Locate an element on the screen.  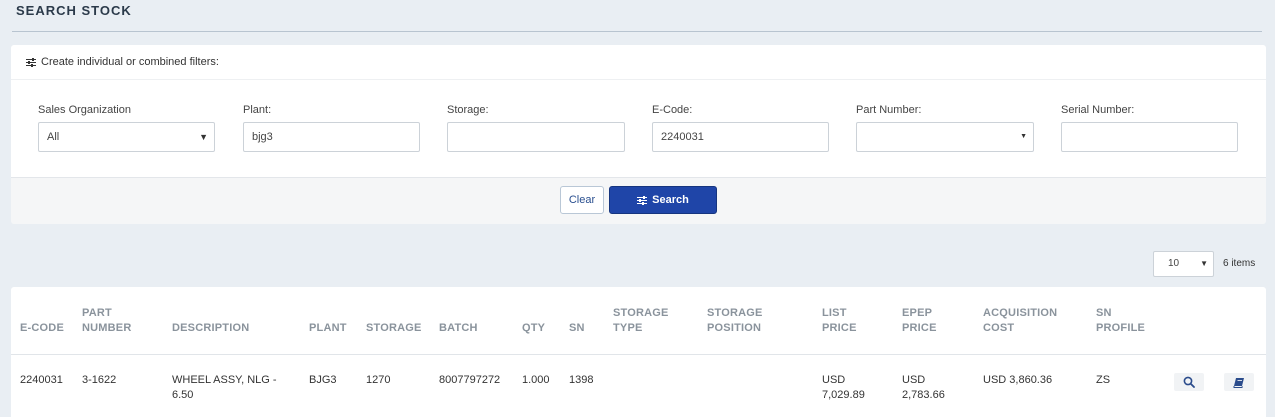
part-number-label: Part Number: is located at coordinates (889, 110).